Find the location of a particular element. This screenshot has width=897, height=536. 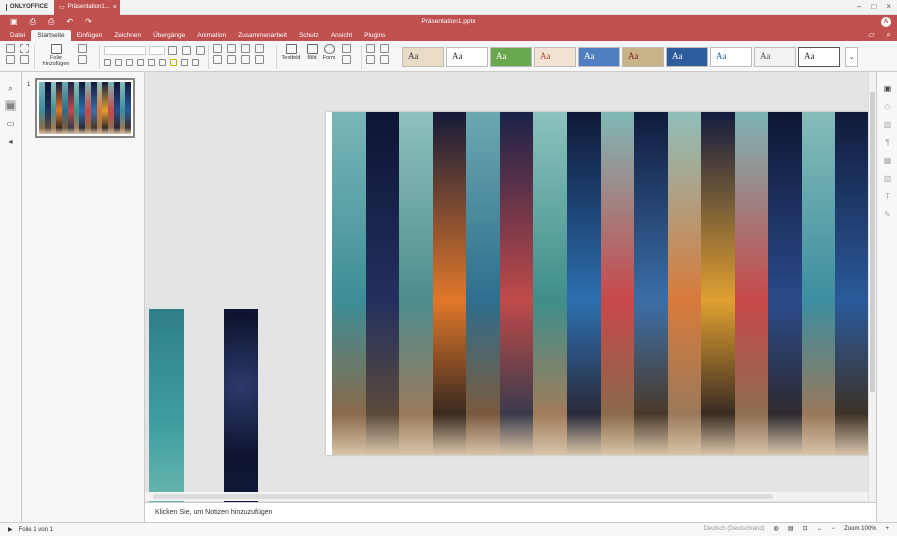

notes-area: Klicken Sie, um Notizen hinzuzufügen is located at coordinates (510, 512).